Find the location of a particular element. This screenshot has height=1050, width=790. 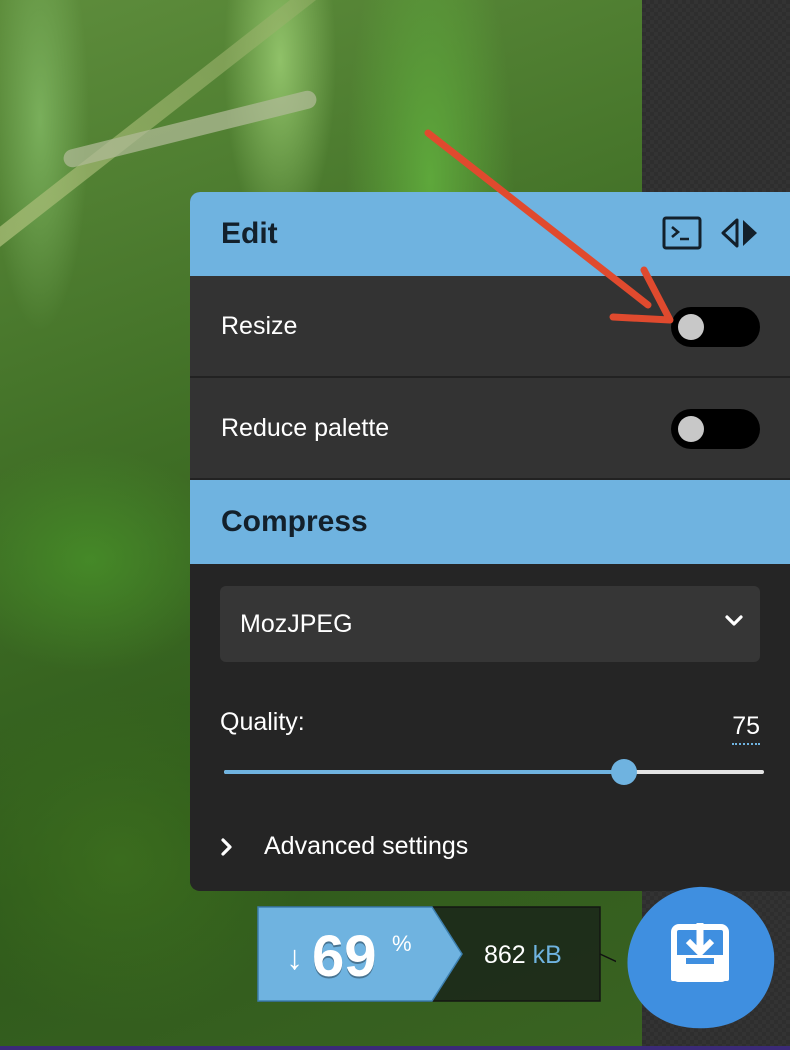

output-size: 862 kB is located at coordinates (523, 955).